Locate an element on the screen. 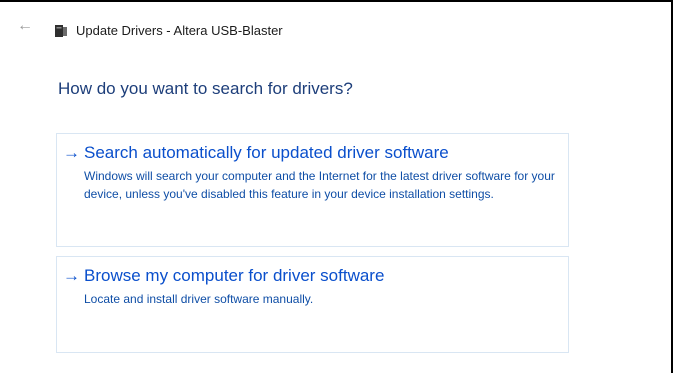 The image size is (673, 373). page-heading: How do you want to search for drivers? is located at coordinates (205, 88).